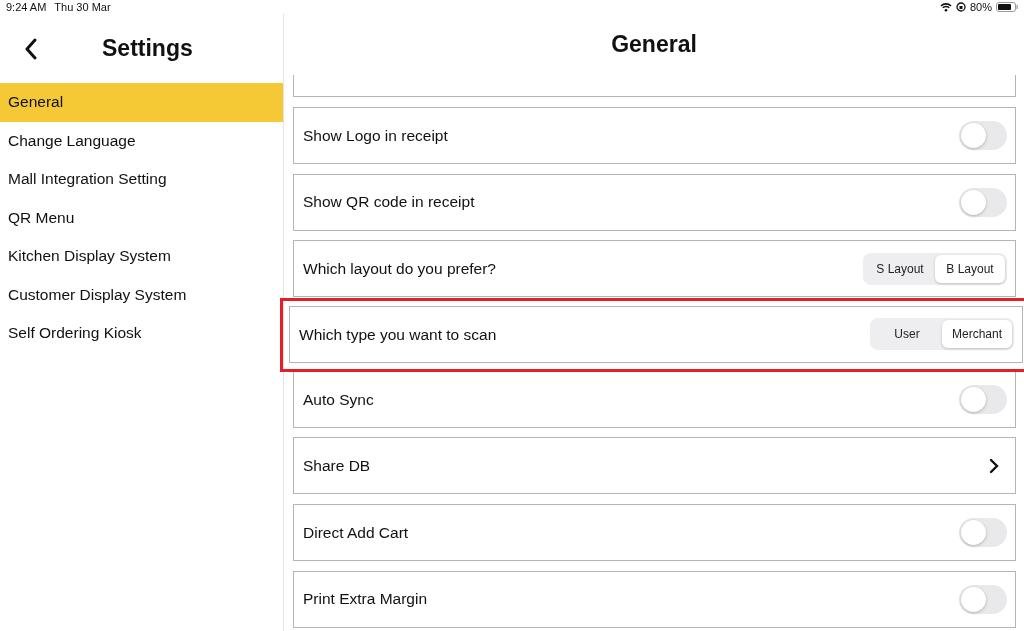  Describe the element at coordinates (375, 135) in the screenshot. I see `setting-label: Show Logo in receipt` at that location.